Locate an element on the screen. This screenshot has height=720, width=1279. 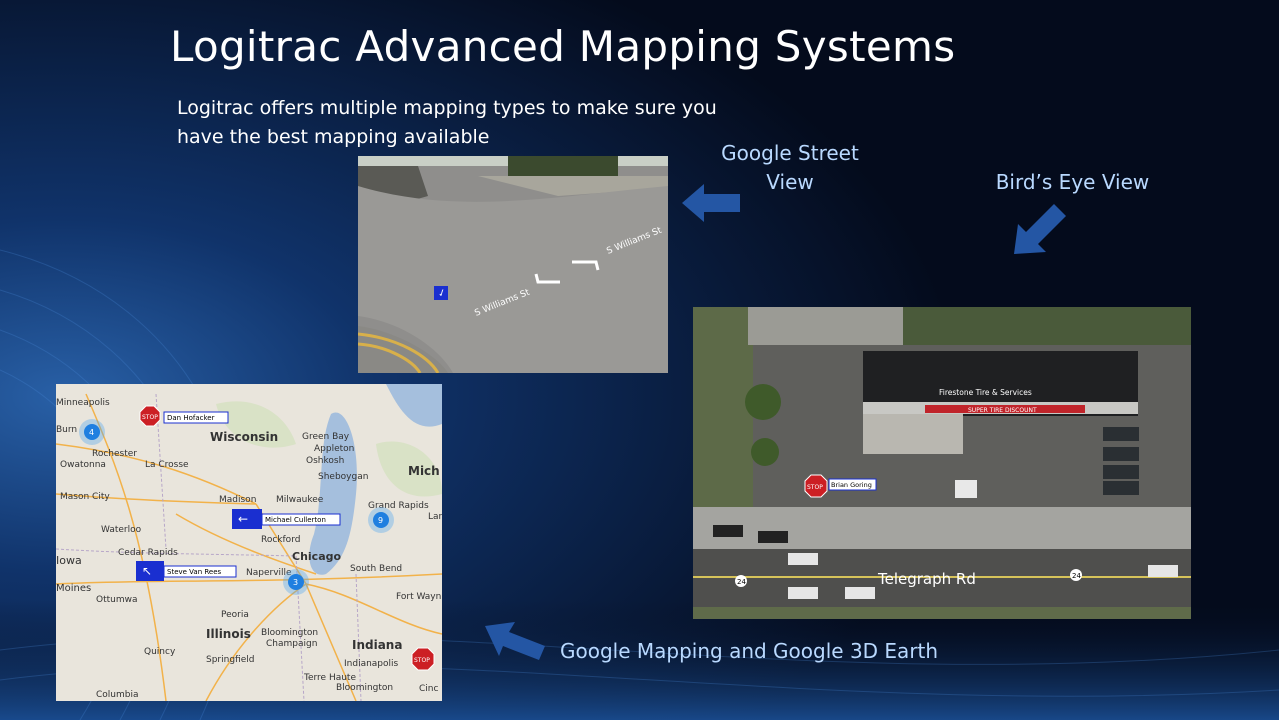
street-view-caption-line1: Google Street is located at coordinates (790, 153).